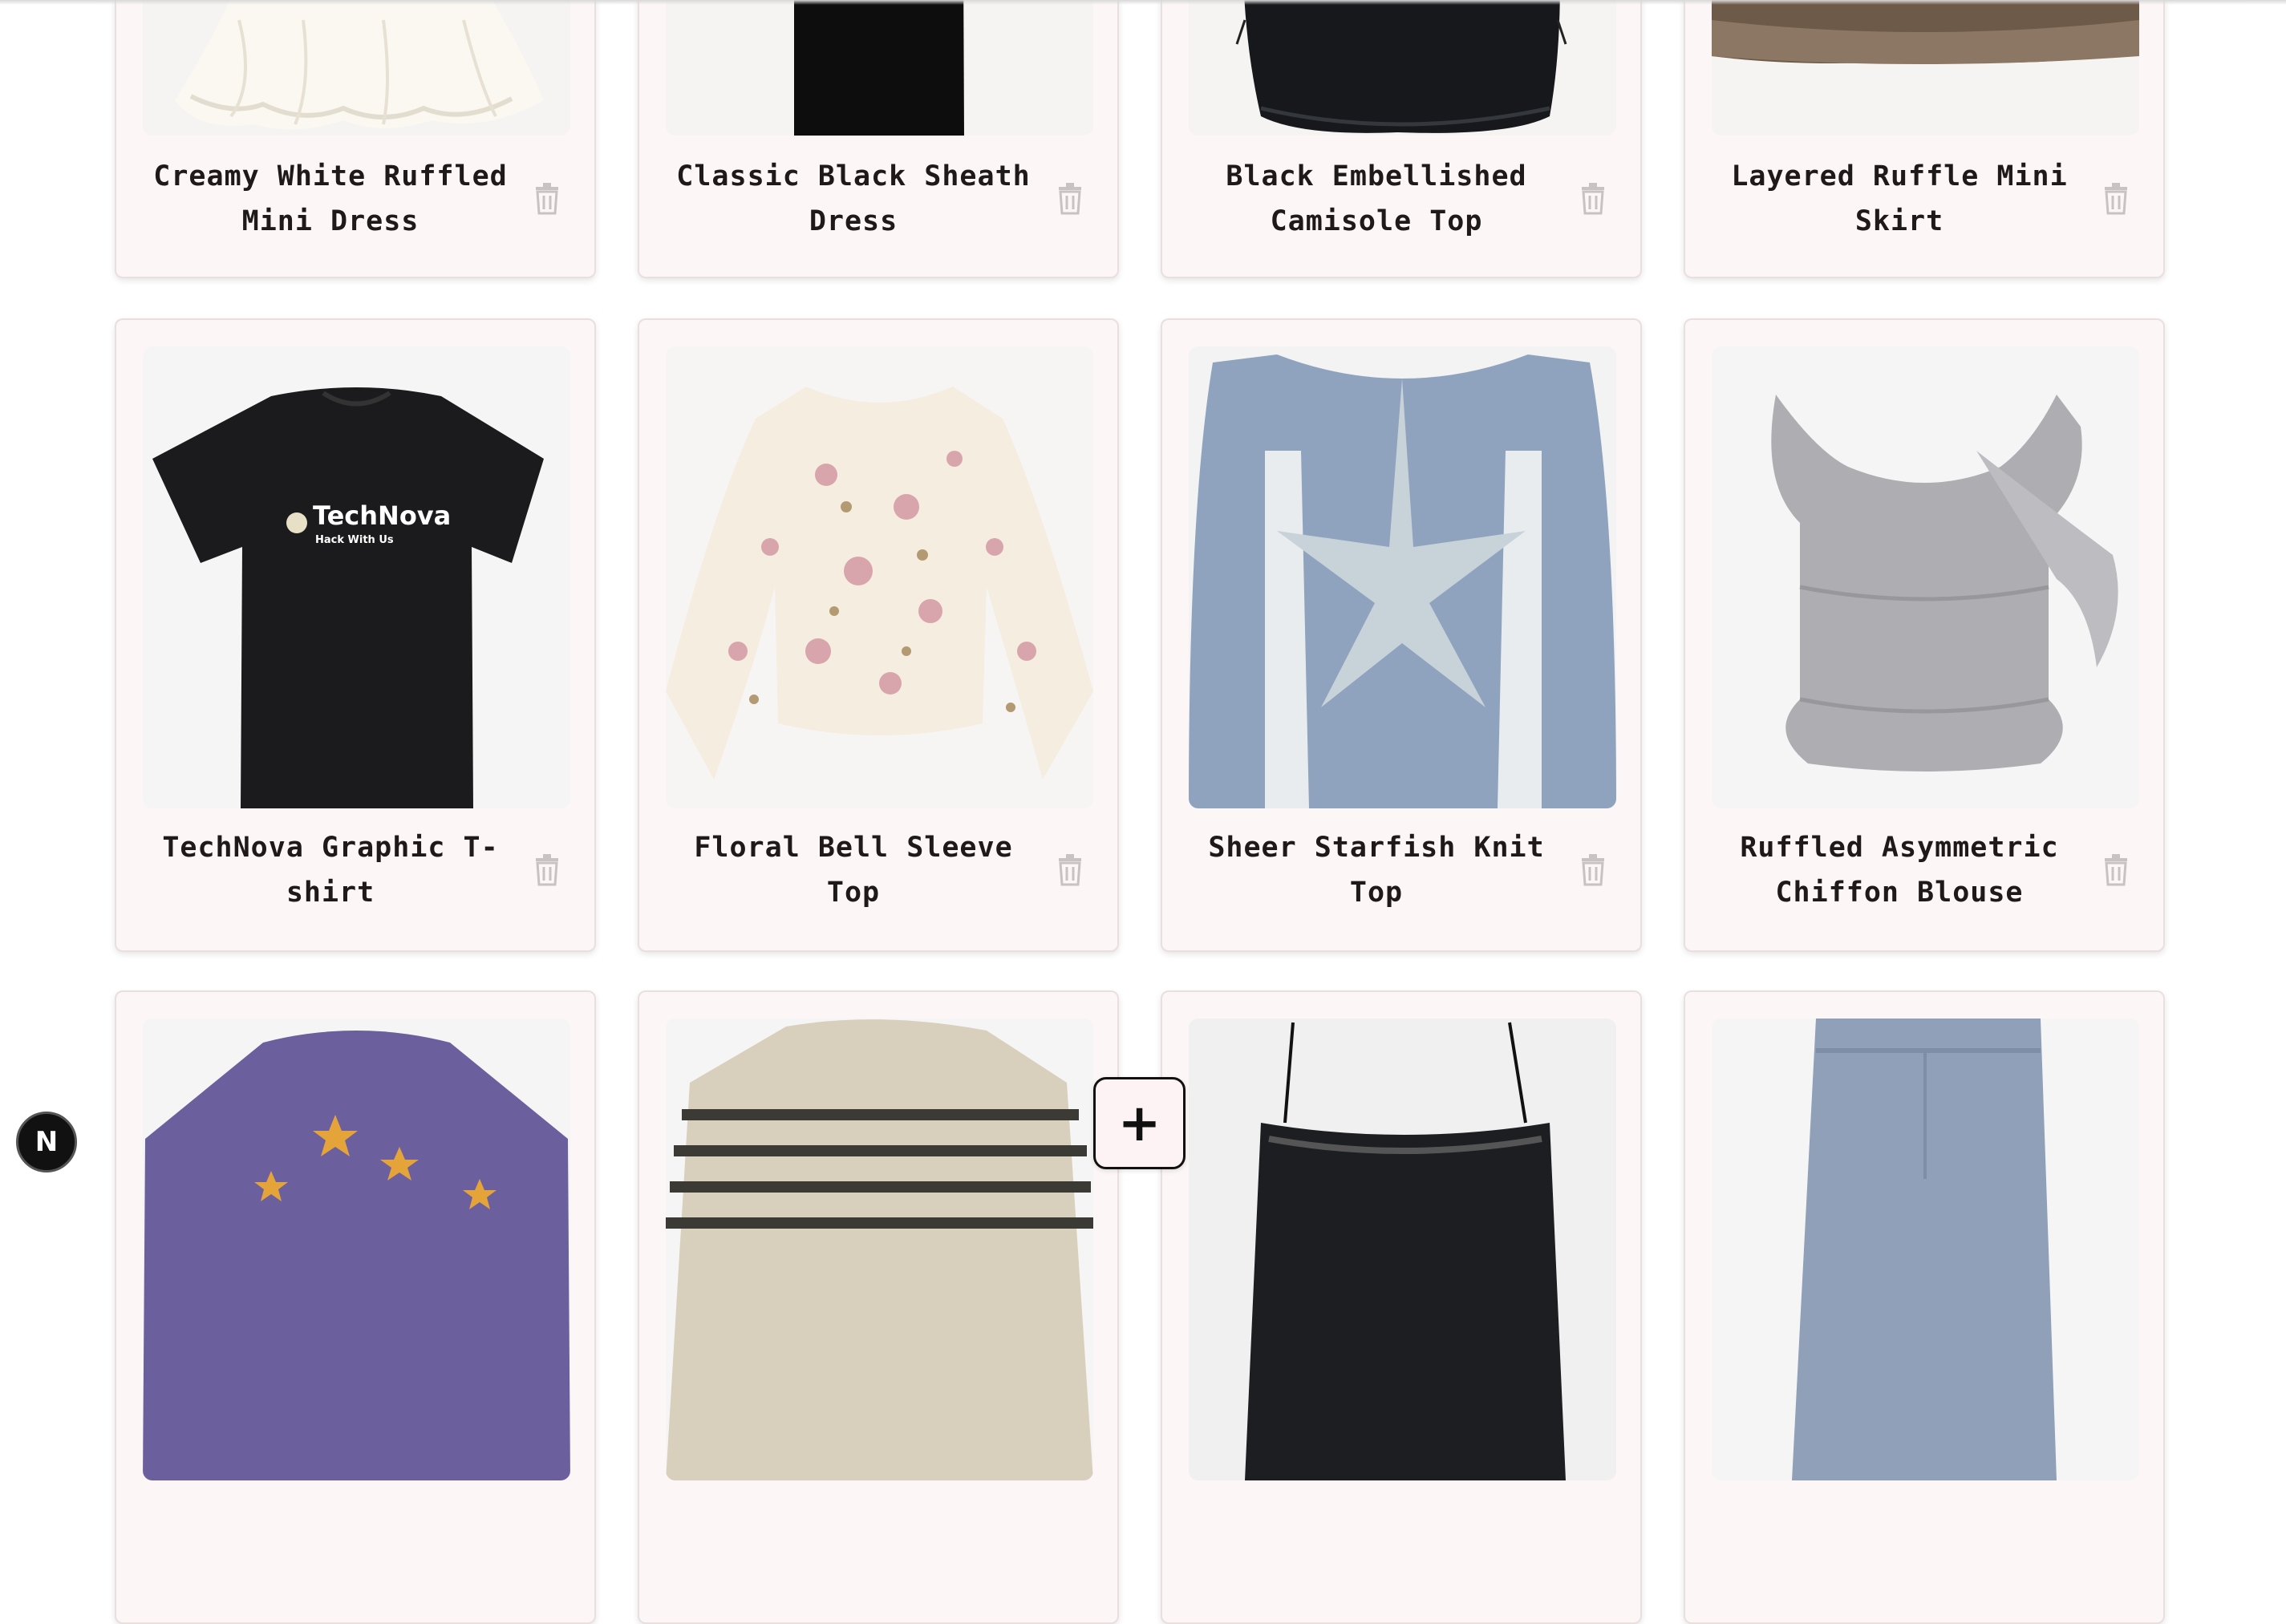 Image resolution: width=2286 pixels, height=1624 pixels. What do you see at coordinates (1924, 139) in the screenshot?
I see `clothing-card: Layered Ruffle Mini Skirt` at bounding box center [1924, 139].